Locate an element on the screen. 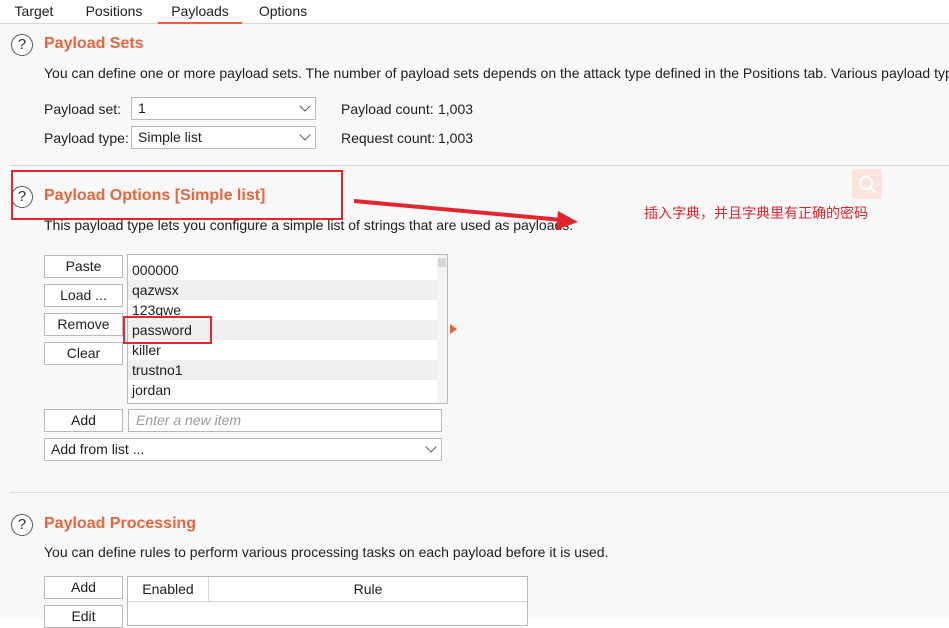 The width and height of the screenshot is (949, 628). tab-payloads: Payloads is located at coordinates (200, 12).